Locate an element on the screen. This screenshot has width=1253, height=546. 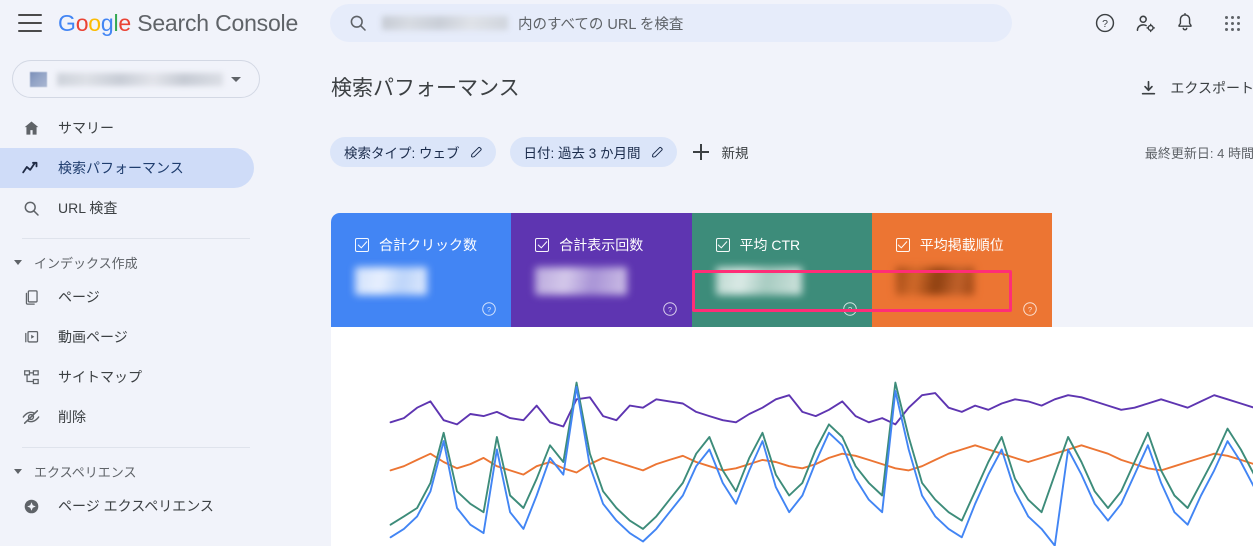
sidebar-item-page-experience: ページ エクスペリエンス is located at coordinates (127, 506).